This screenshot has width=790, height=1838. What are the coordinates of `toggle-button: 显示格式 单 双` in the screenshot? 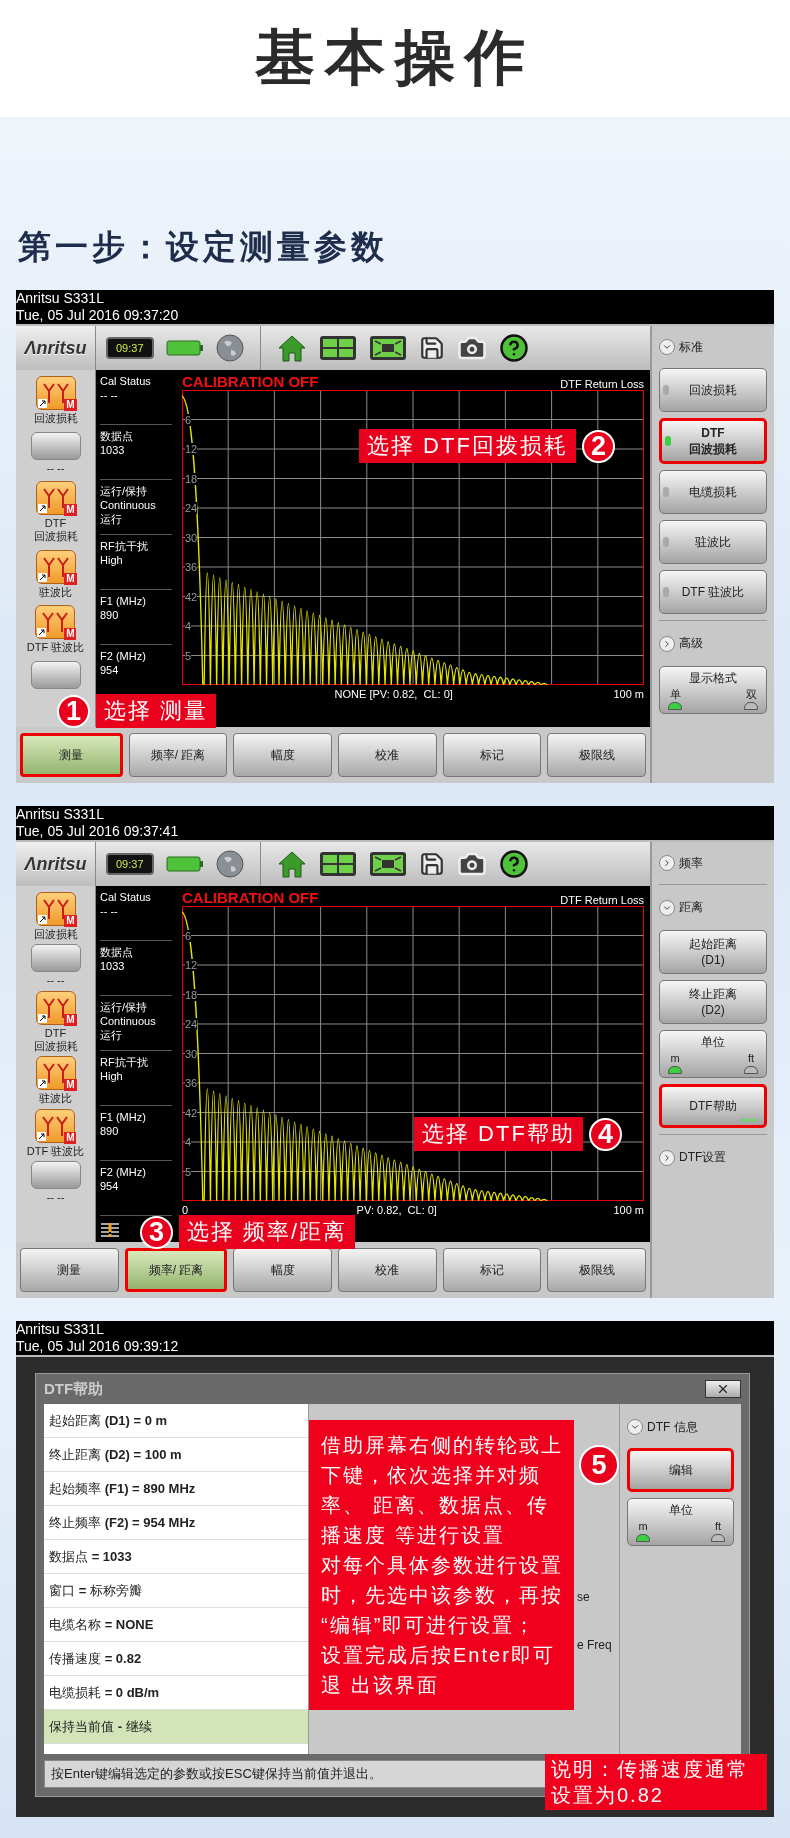 It's located at (713, 690).